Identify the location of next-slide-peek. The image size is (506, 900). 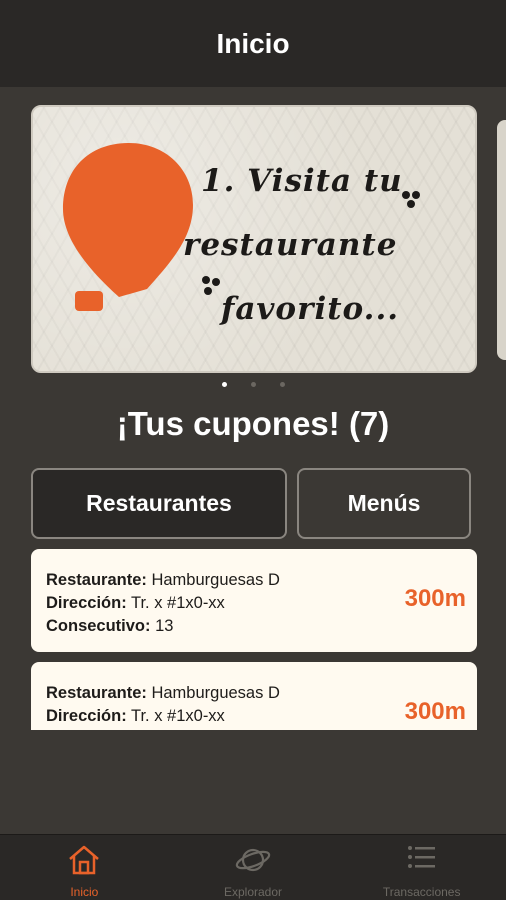
(501, 240).